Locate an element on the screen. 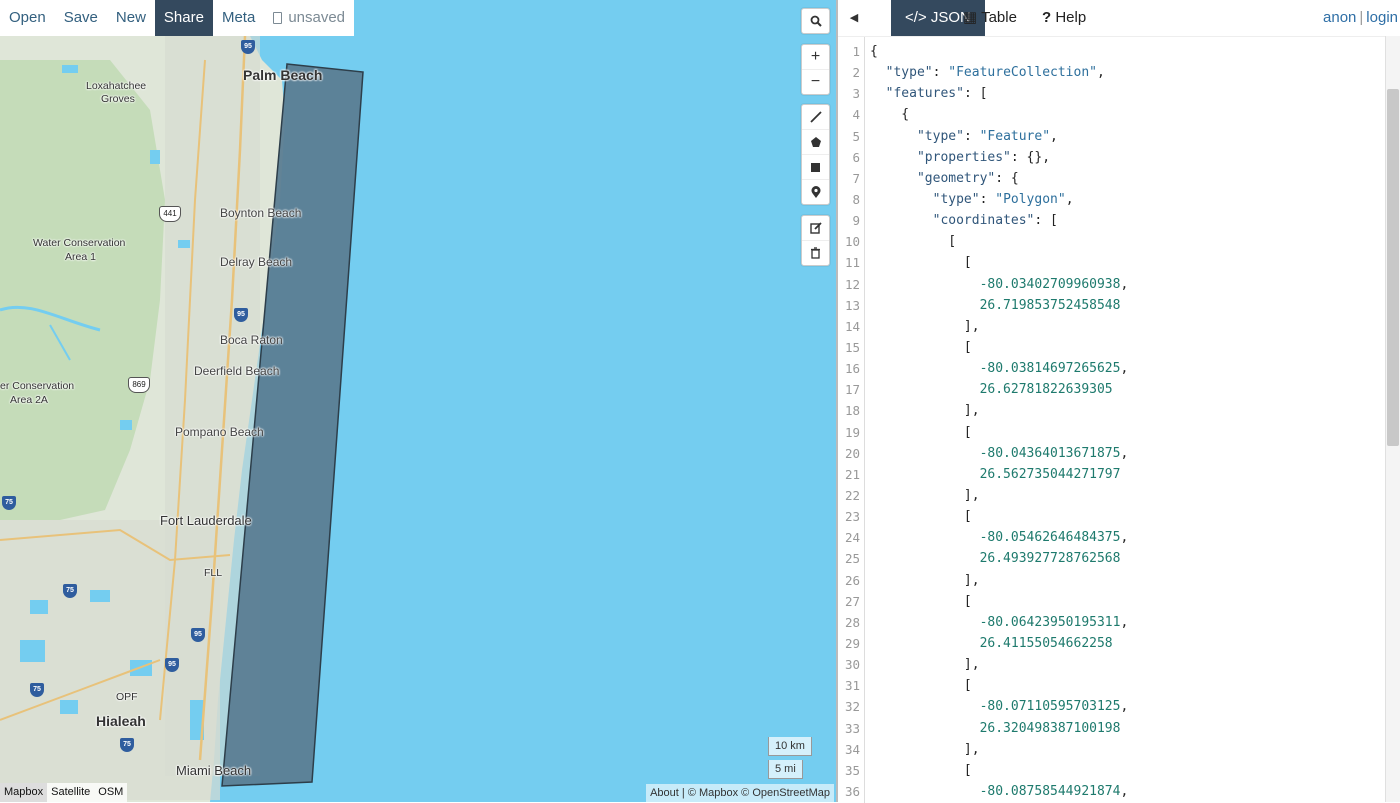  code-line: 27 [ is located at coordinates (1110, 601).